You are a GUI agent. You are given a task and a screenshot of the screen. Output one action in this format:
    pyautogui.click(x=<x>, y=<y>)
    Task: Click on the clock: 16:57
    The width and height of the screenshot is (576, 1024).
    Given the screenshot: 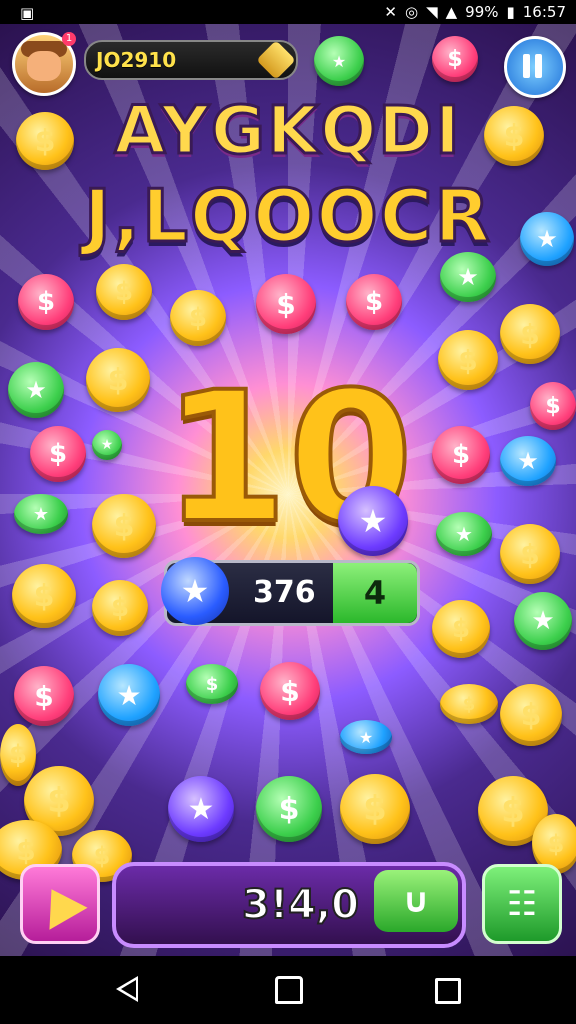 What is the action you would take?
    pyautogui.click(x=544, y=12)
    